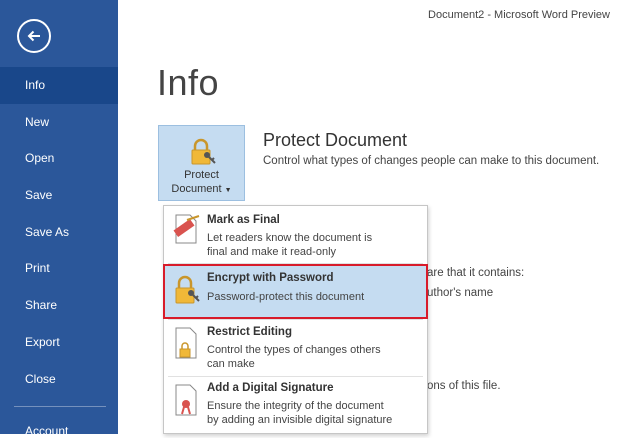 The height and width of the screenshot is (438, 620). What do you see at coordinates (249, 332) in the screenshot?
I see `menu-item-title: Restrict Editing` at bounding box center [249, 332].